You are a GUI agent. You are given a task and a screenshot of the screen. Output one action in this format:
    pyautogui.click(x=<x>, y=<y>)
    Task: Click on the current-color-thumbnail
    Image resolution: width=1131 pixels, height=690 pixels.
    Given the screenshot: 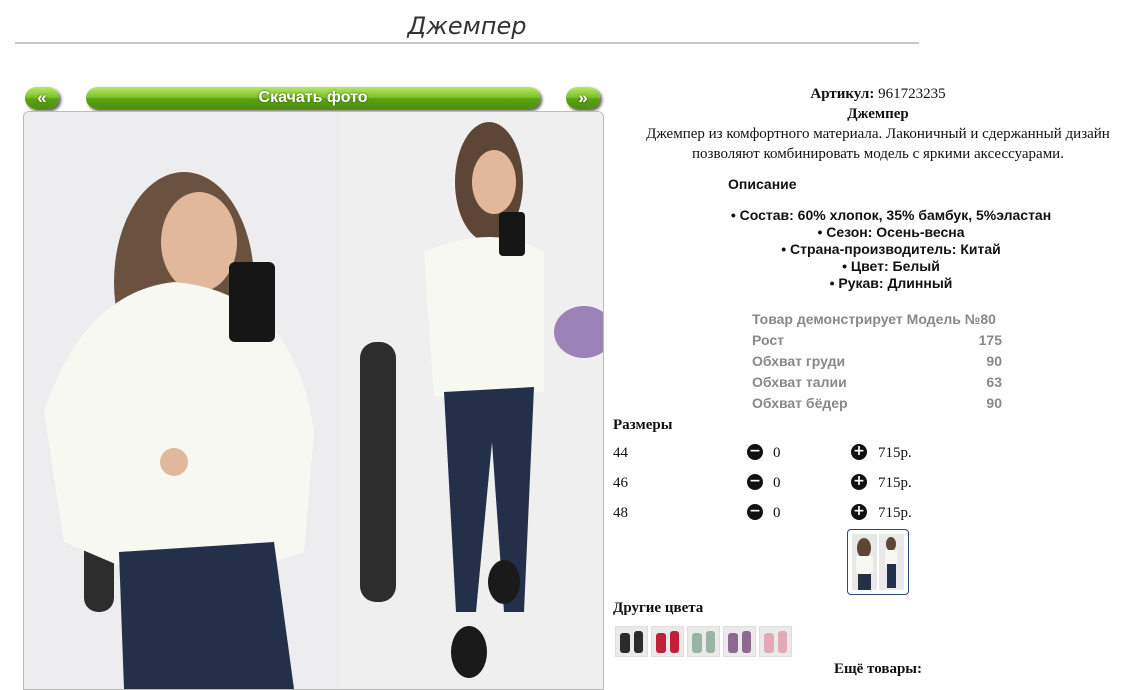 What is the action you would take?
    pyautogui.click(x=878, y=562)
    